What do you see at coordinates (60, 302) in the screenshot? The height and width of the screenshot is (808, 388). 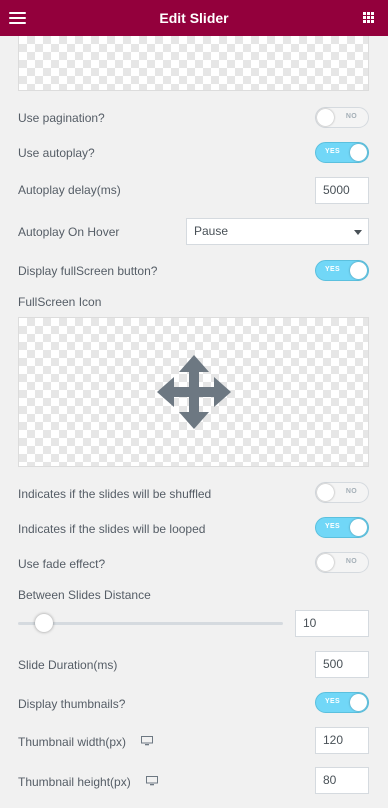 I see `fullscreen-icon-label: FullScreen Icon` at bounding box center [60, 302].